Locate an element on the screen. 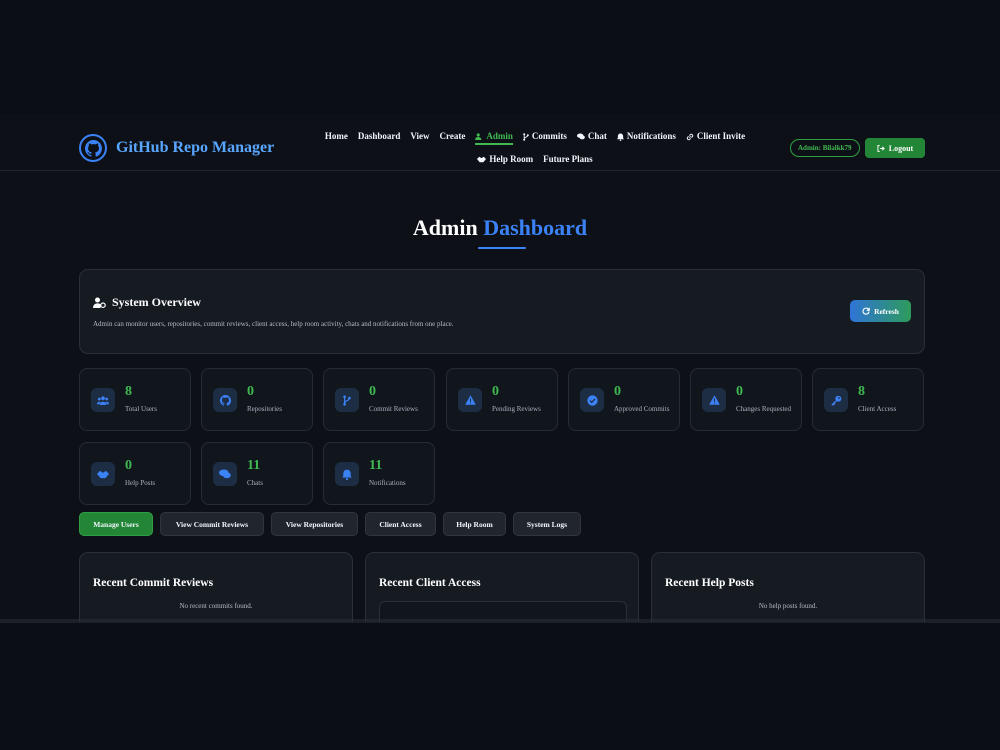 Image resolution: width=1000 pixels, height=750 pixels. nav-label: Notifications is located at coordinates (651, 136).